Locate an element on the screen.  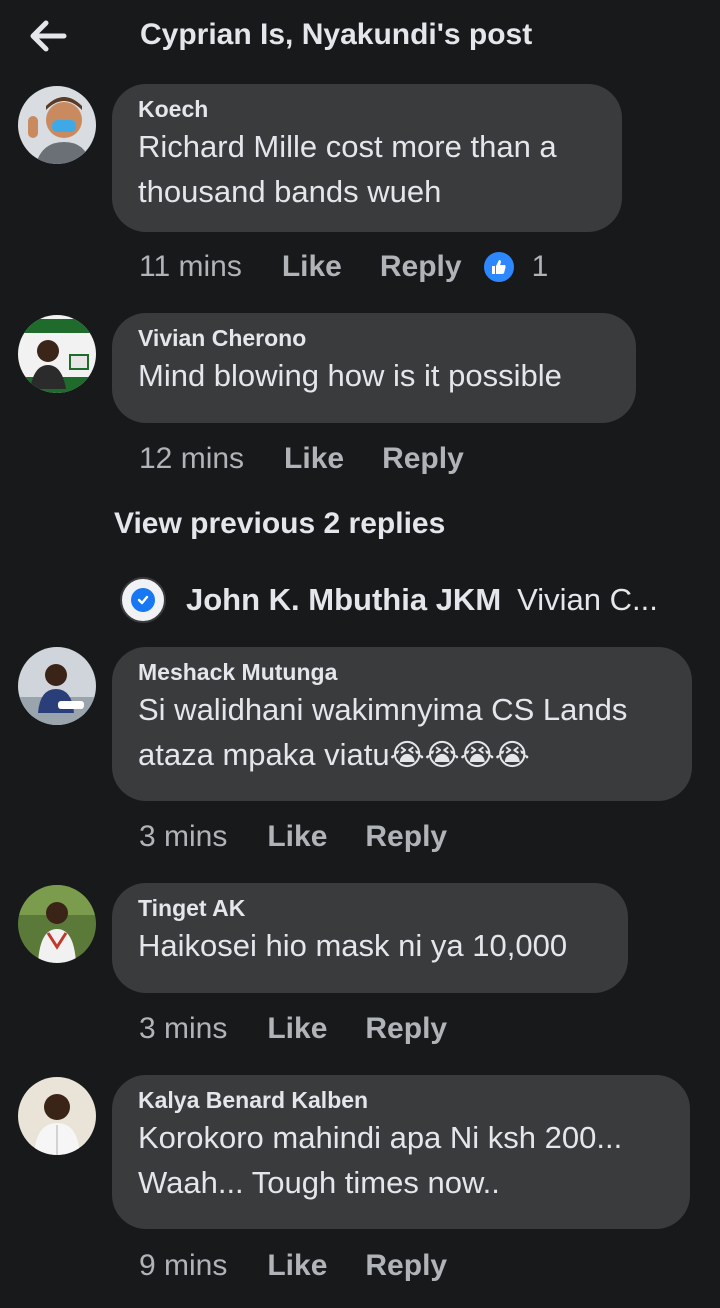
comment-time: 9 mins is located at coordinates (183, 1265).